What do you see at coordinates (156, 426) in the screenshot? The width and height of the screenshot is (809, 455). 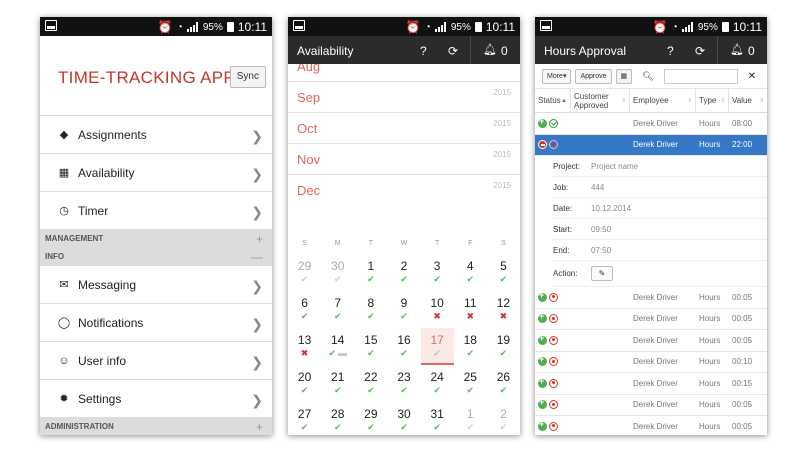 I see `section-administration: ADMINISTRATION +` at bounding box center [156, 426].